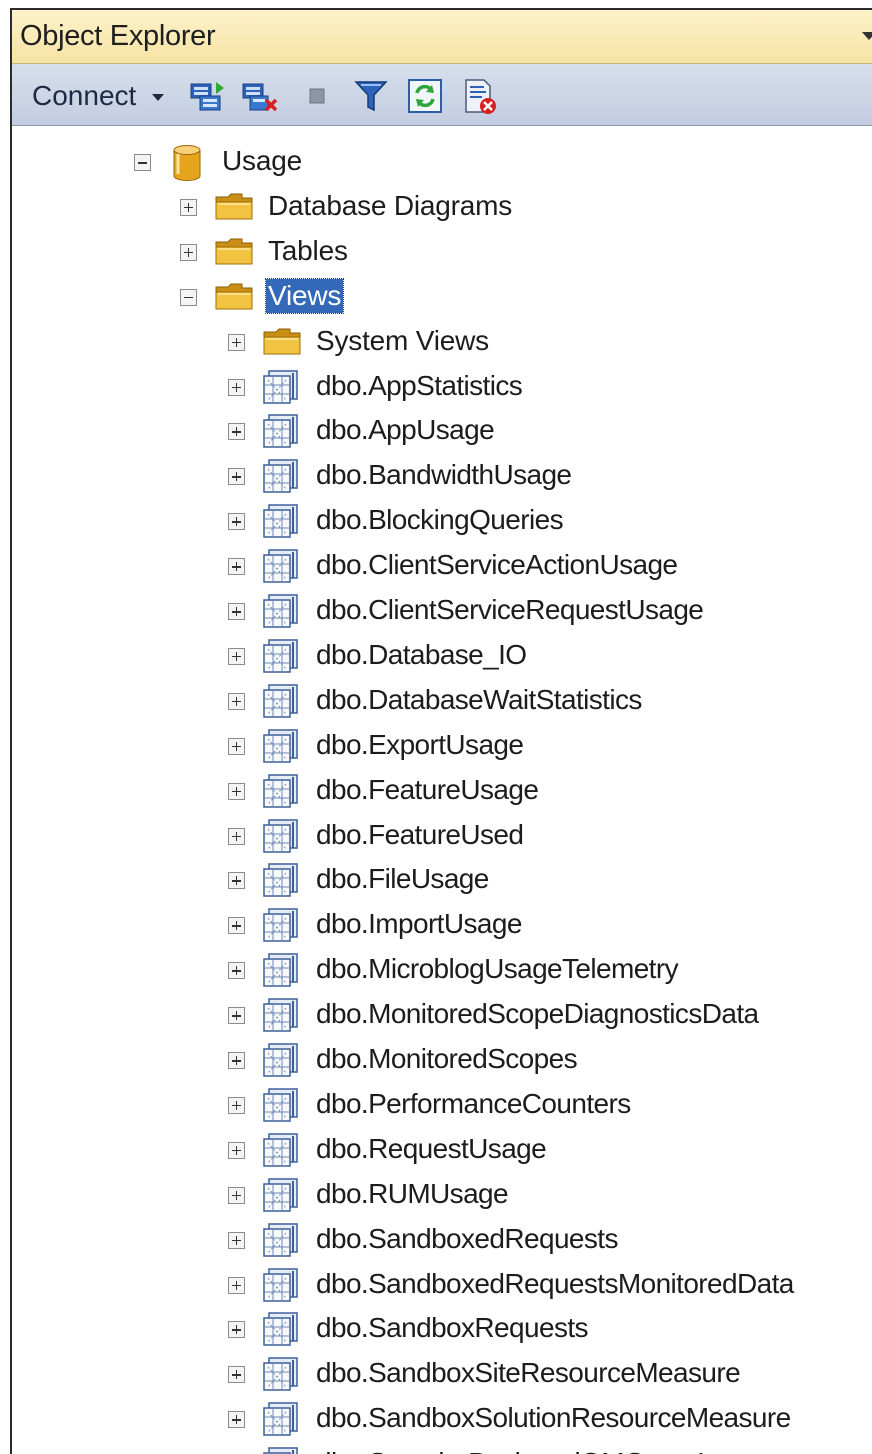 The height and width of the screenshot is (1454, 872). Describe the element at coordinates (390, 206) in the screenshot. I see `tree-node-label: Database Diagrams` at that location.